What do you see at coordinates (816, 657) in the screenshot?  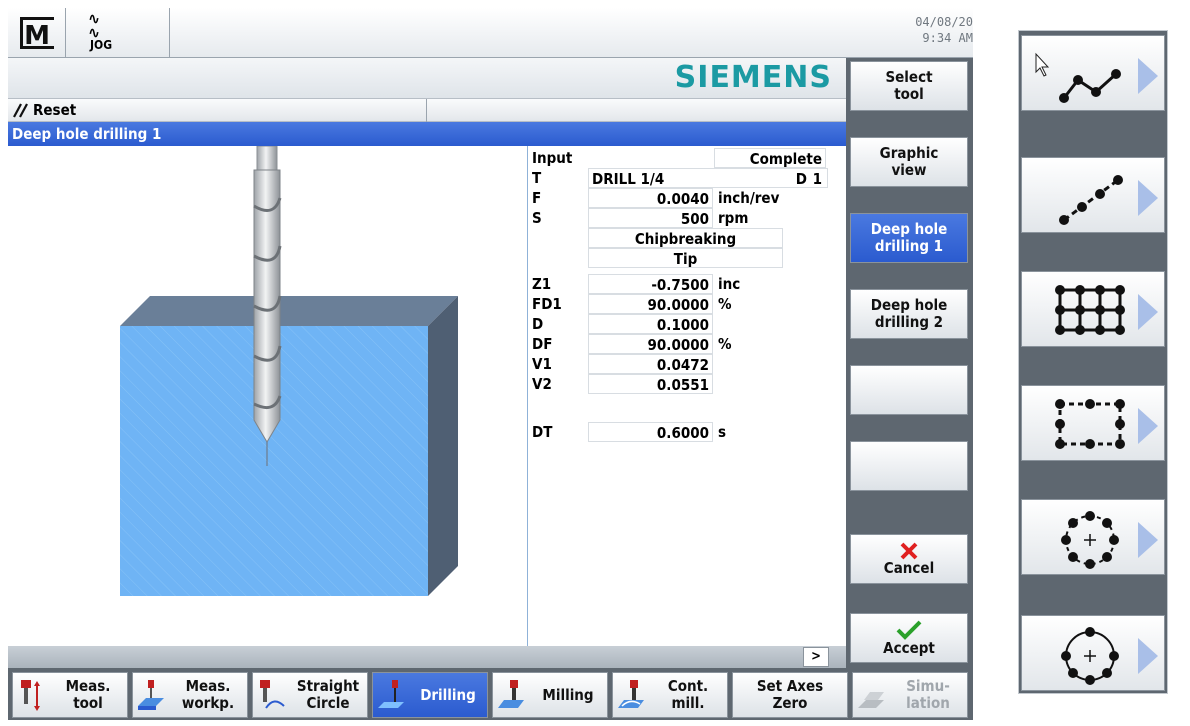 I see `scroll-right-button: >` at bounding box center [816, 657].